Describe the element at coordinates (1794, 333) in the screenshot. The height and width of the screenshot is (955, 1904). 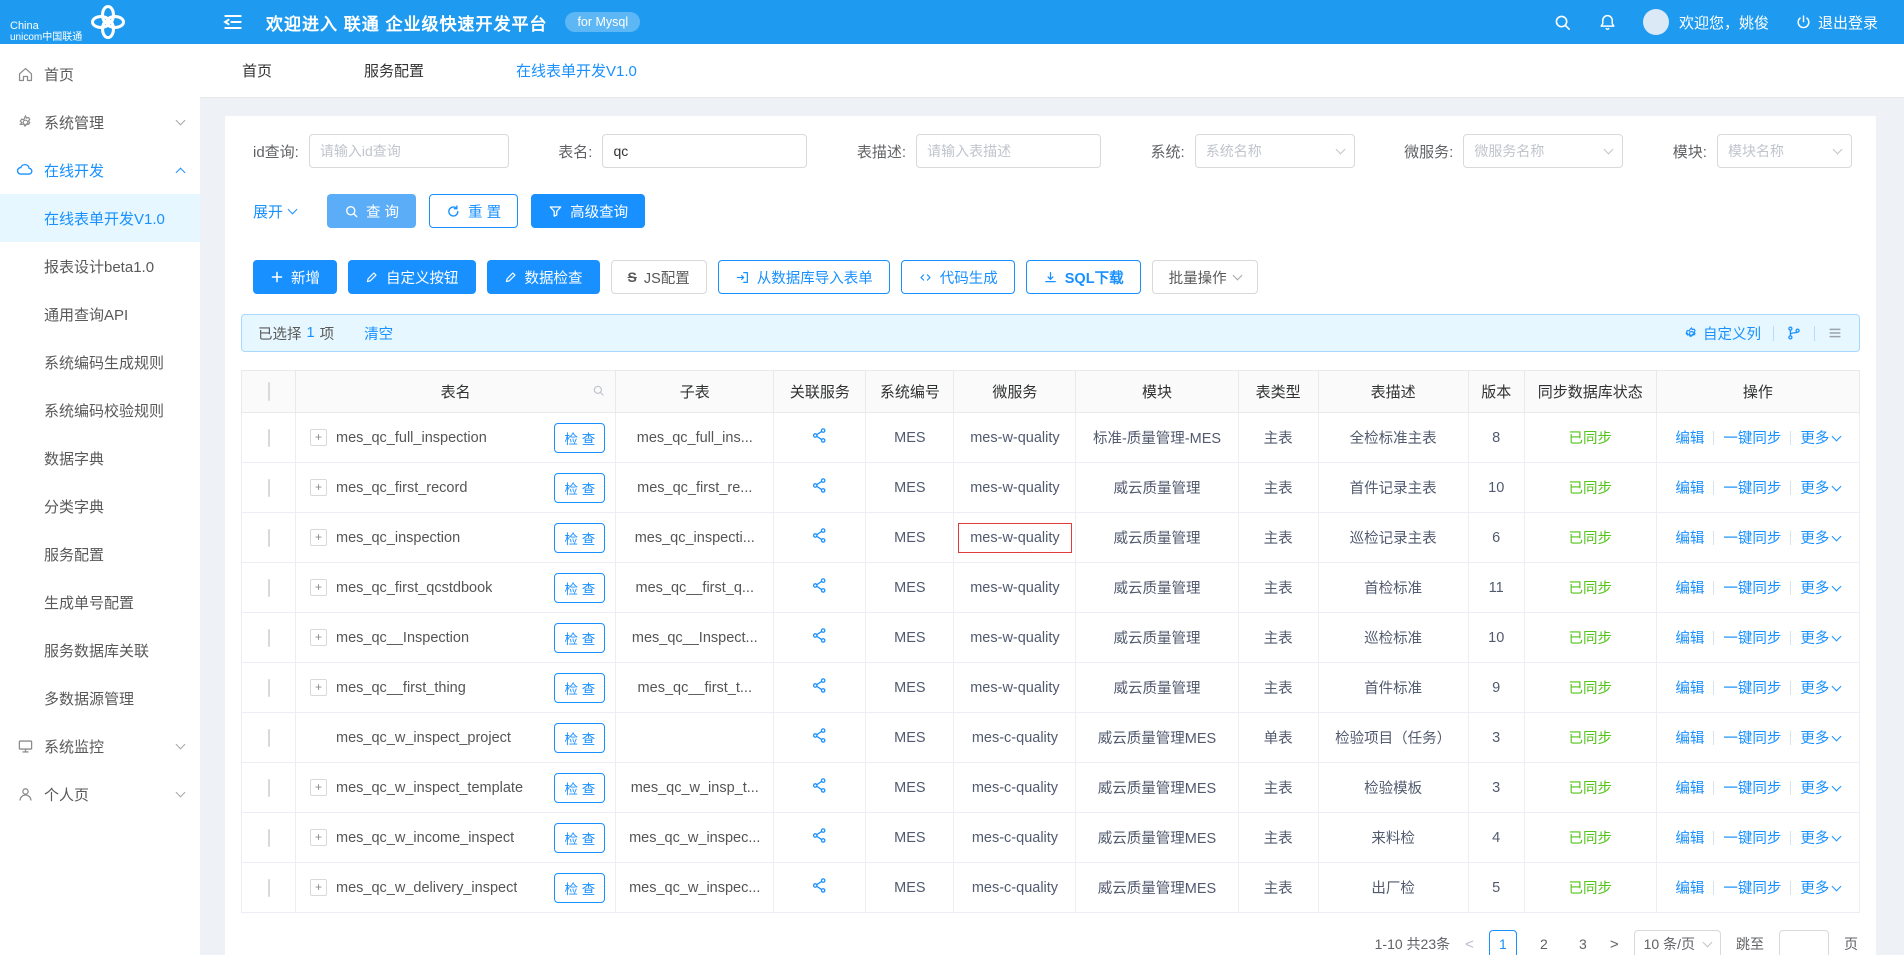
I see `branch-icon` at that location.